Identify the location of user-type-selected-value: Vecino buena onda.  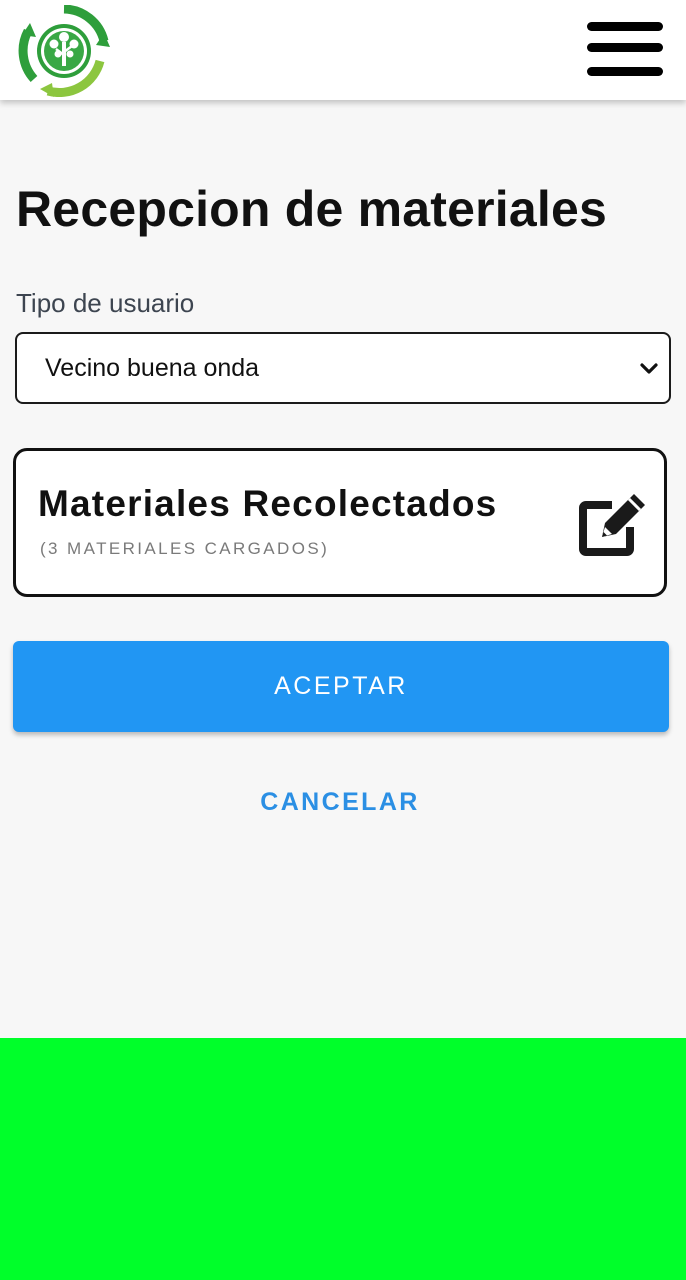
(152, 368).